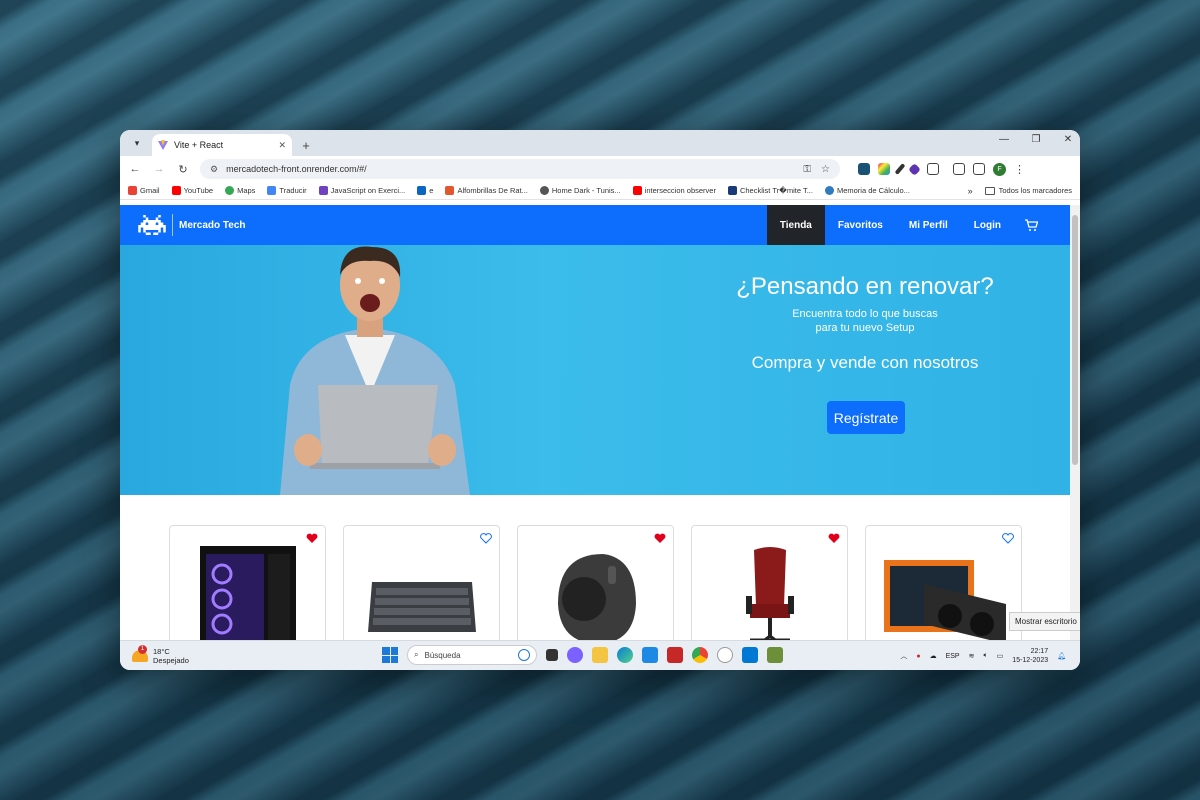 This screenshot has height=800, width=1200. I want to click on taskbar-search: ⌕ Búsqueda, so click(472, 655).